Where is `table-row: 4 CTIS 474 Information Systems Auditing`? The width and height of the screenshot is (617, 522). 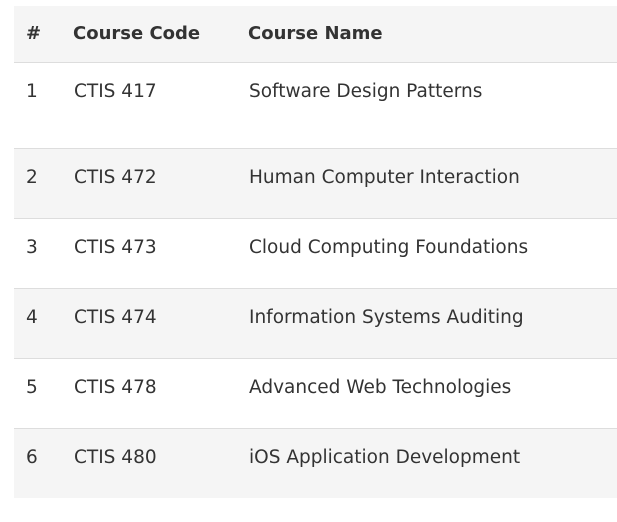
table-row: 4 CTIS 474 Information Systems Auditing is located at coordinates (315, 323).